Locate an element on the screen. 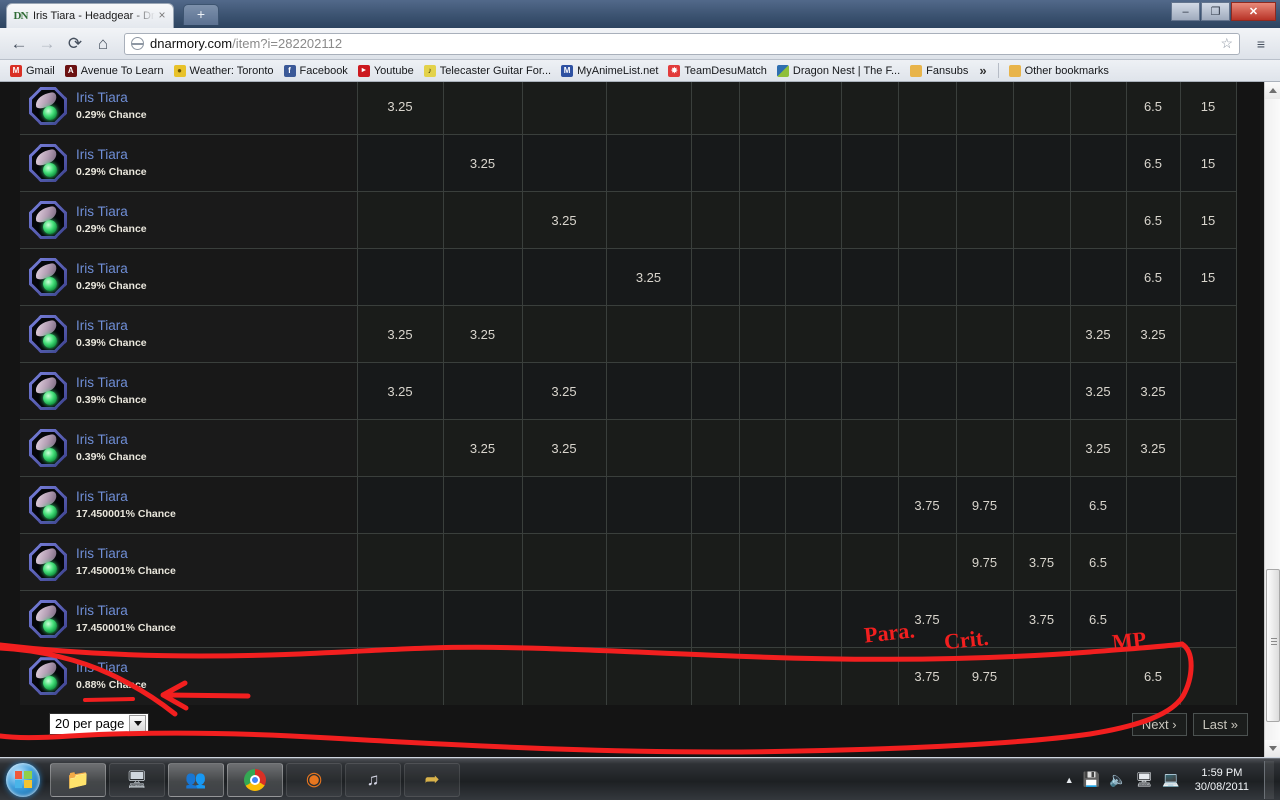 This screenshot has width=1280, height=800. scroll-up-icon is located at coordinates (1272, 90).